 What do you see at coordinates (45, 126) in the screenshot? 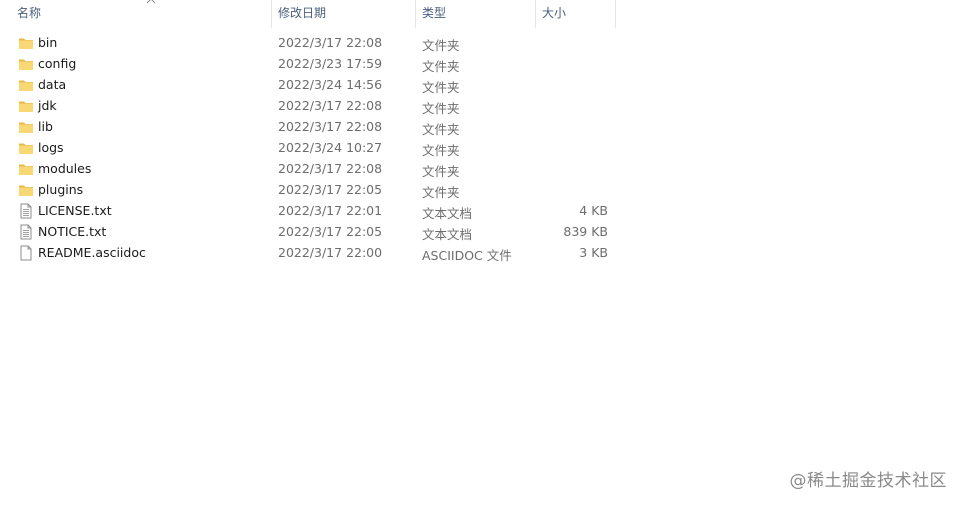
I see `file-name: lib` at bounding box center [45, 126].